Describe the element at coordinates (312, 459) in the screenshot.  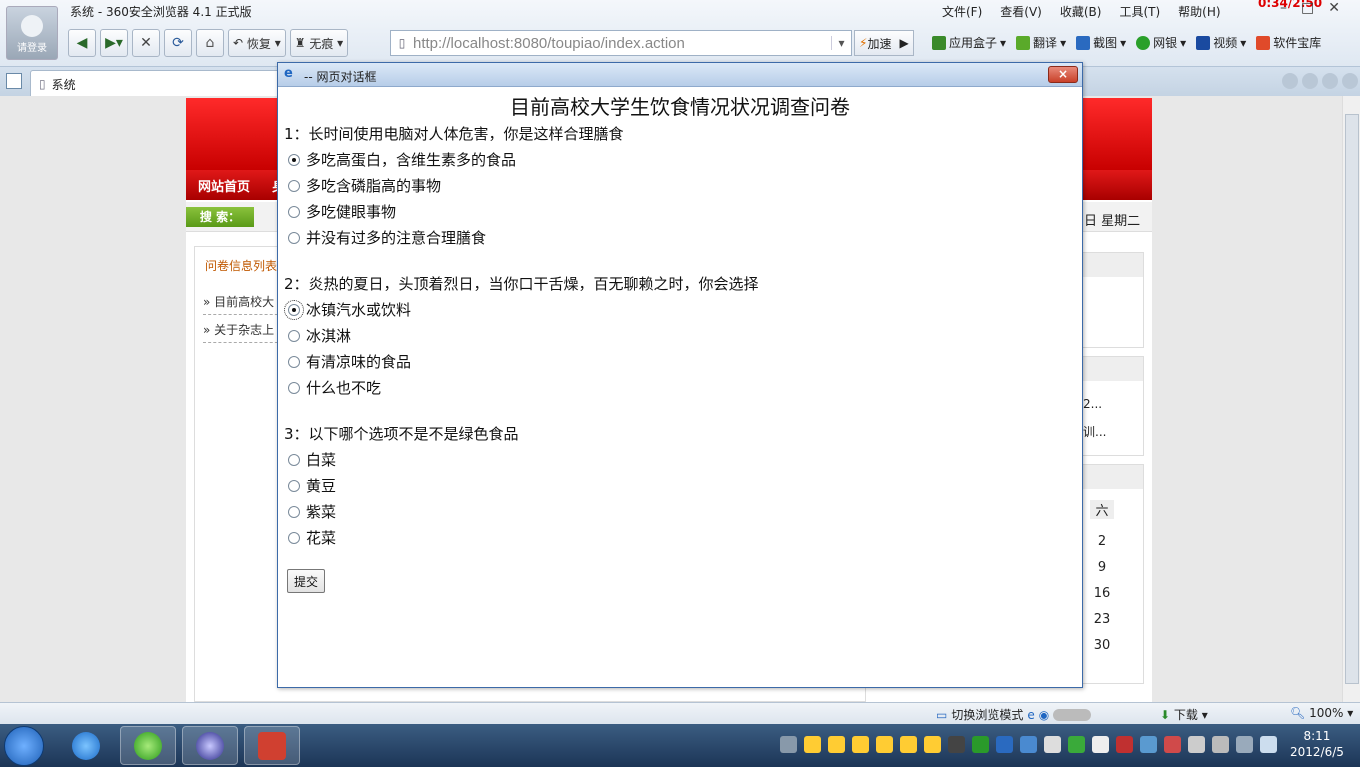
I see `q3-option-1: 白菜` at that location.